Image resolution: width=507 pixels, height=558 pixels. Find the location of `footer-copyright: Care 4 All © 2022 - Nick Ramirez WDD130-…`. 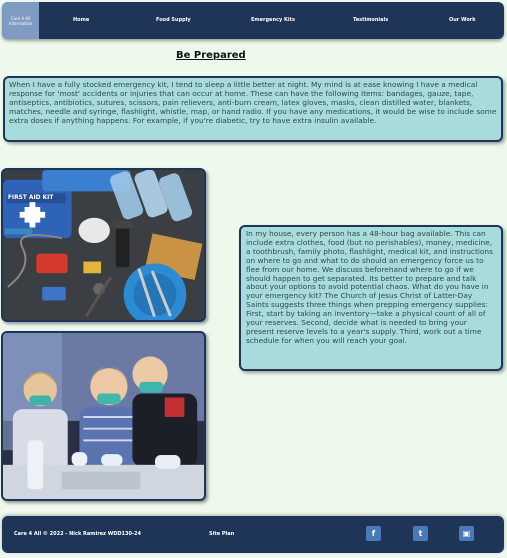

footer-copyright: Care 4 All © 2022 - Nick Ramirez WDD130-… is located at coordinates (77, 534).